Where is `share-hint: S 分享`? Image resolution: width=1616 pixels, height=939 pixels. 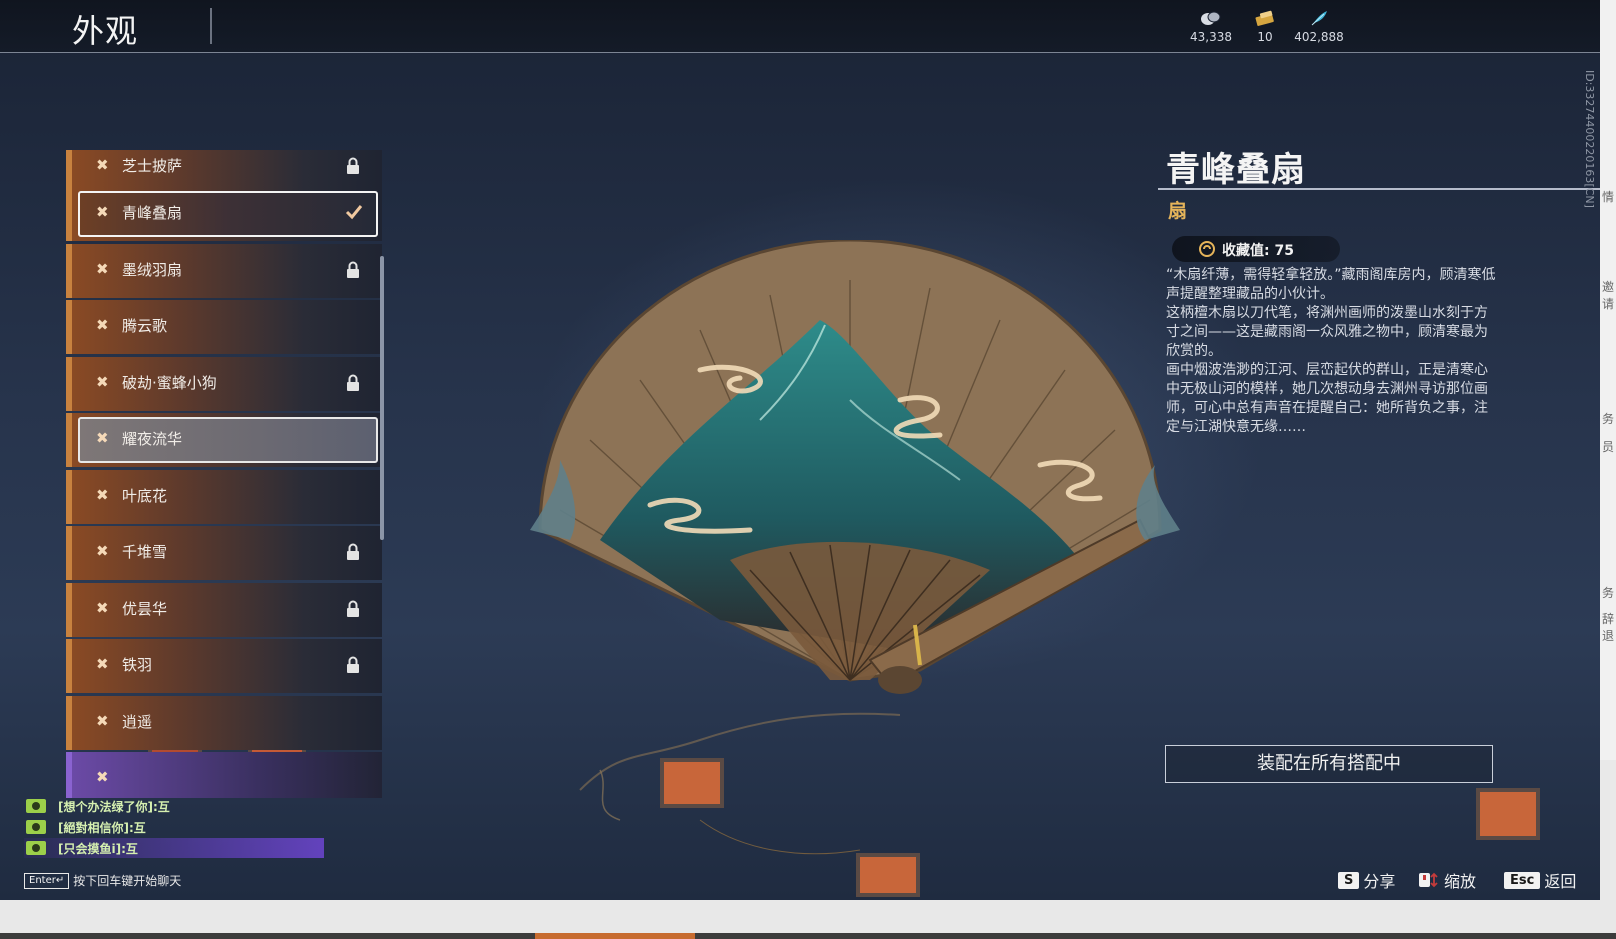 share-hint: S 分享 is located at coordinates (1367, 879).